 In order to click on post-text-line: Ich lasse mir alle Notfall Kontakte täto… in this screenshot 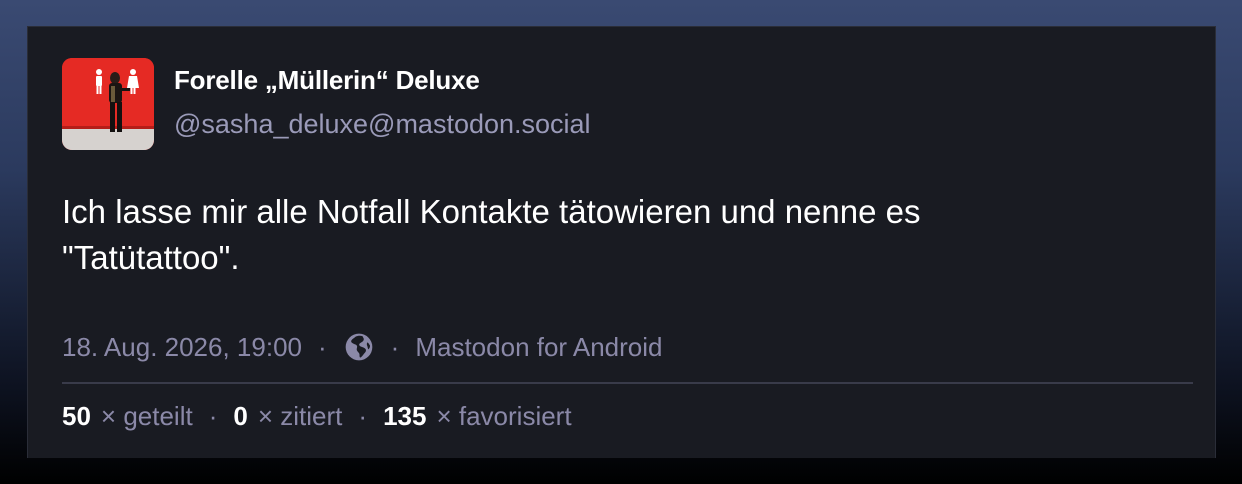, I will do `click(491, 211)`.